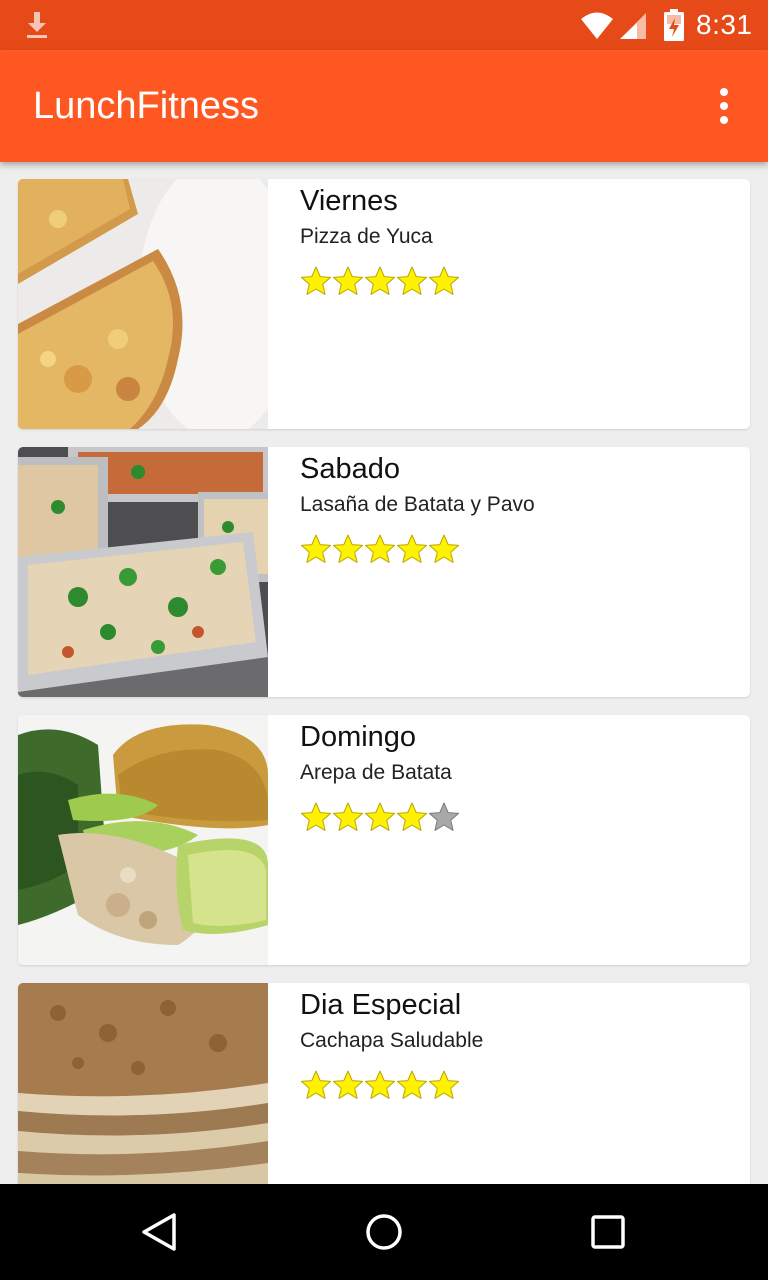 This screenshot has width=768, height=1280. Describe the element at coordinates (349, 201) in the screenshot. I see `item-day: Viernes` at that location.